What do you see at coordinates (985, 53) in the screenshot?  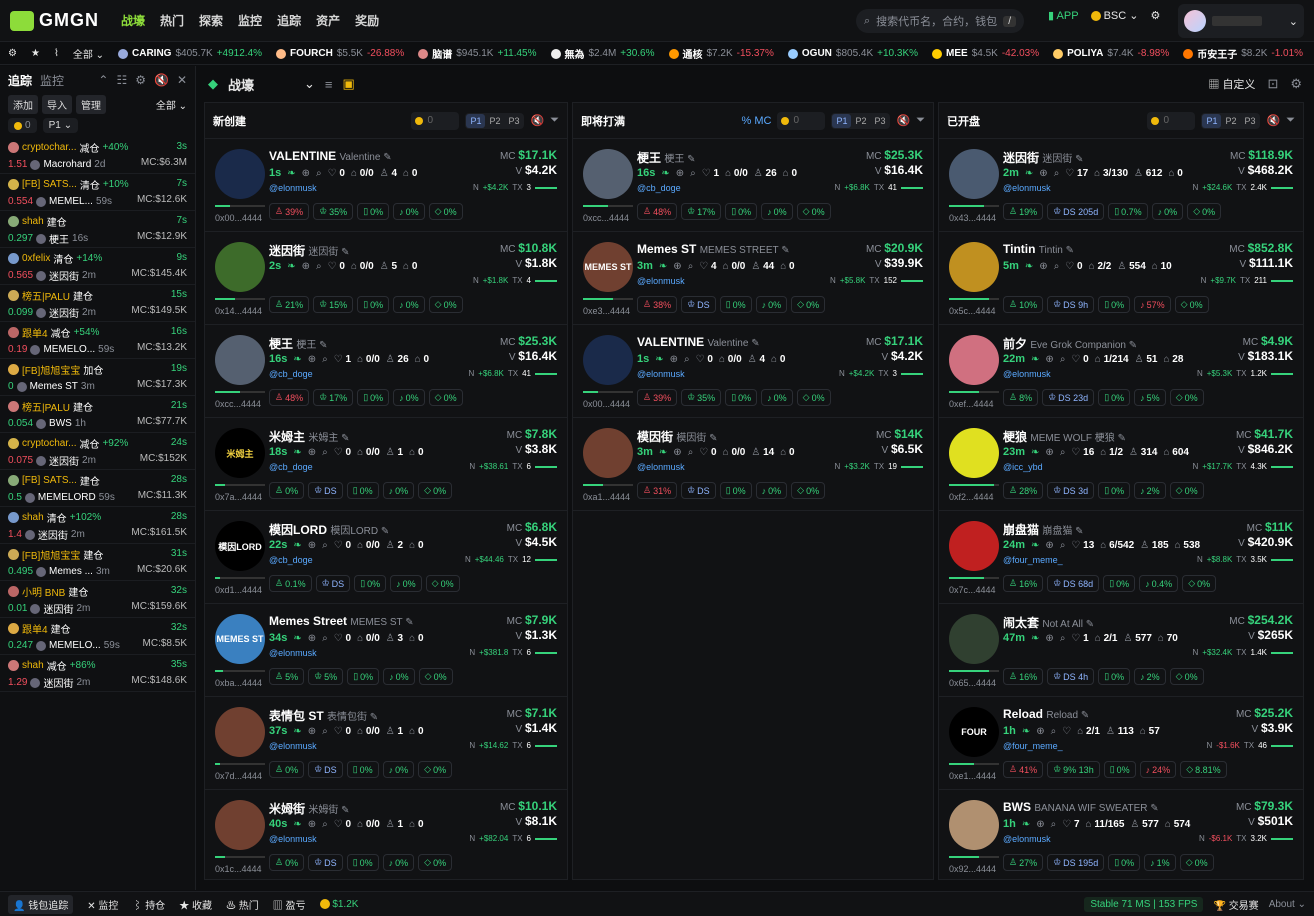 I see `ticker-item: MEE $4.5K -42.03%` at bounding box center [985, 53].